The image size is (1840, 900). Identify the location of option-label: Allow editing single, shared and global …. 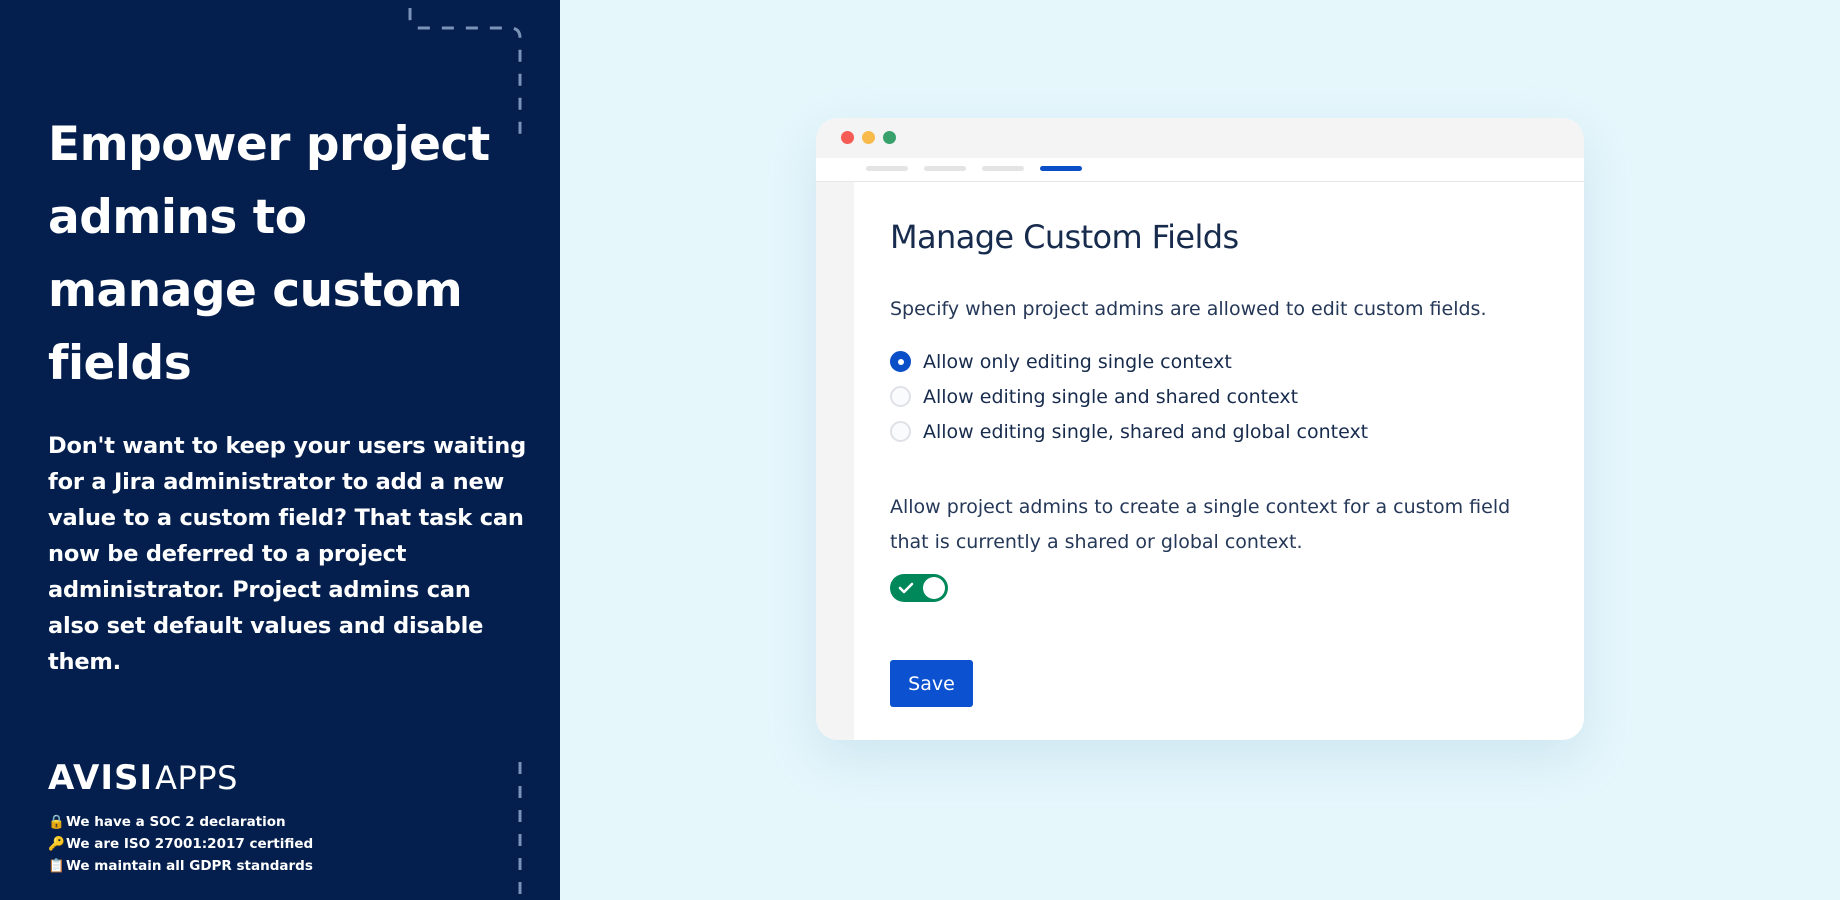
(1146, 431).